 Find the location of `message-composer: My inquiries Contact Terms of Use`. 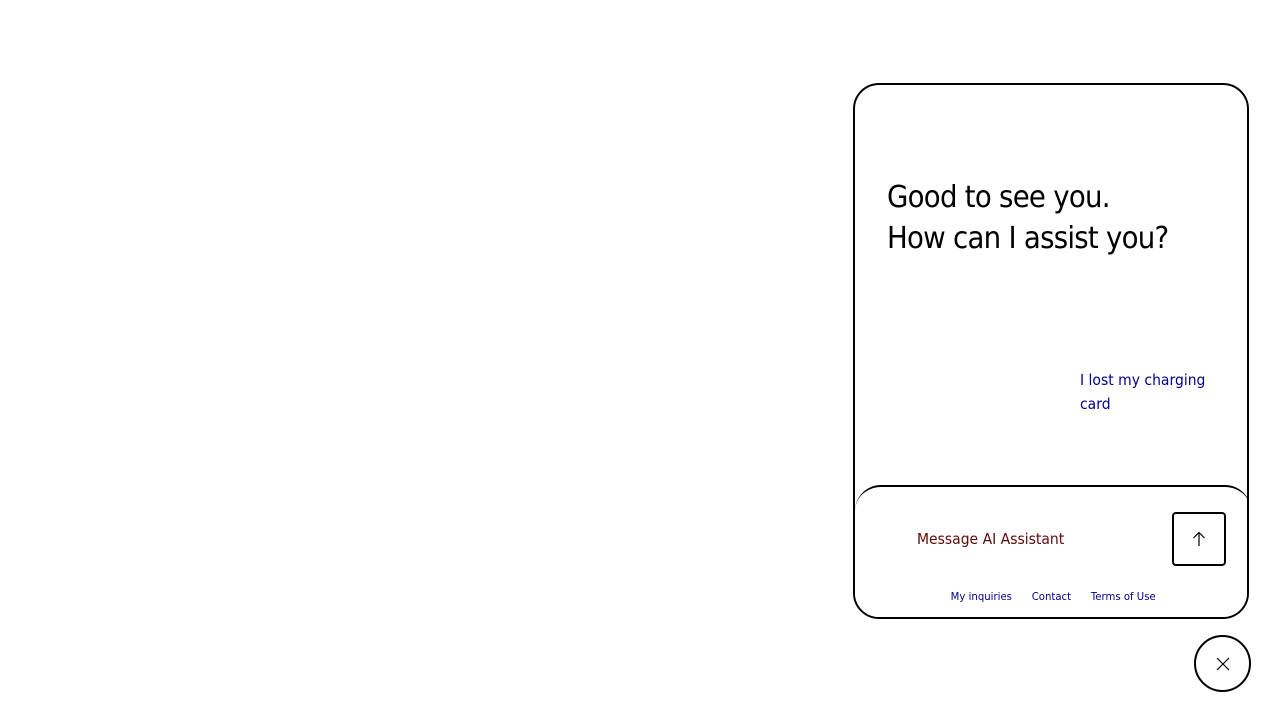

message-composer: My inquiries Contact Terms of Use is located at coordinates (1051, 551).